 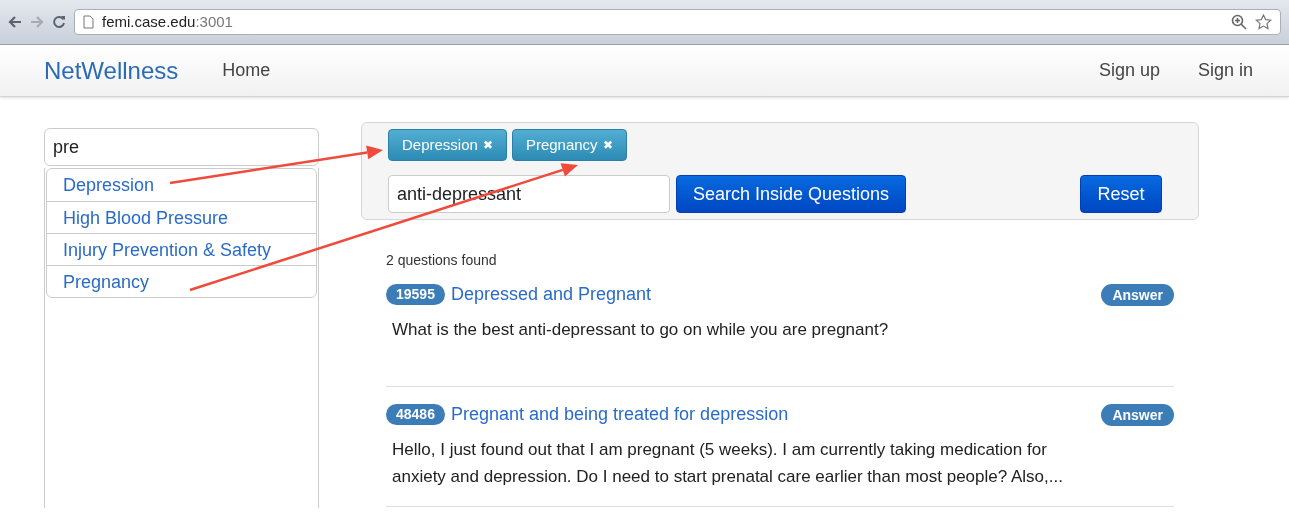 What do you see at coordinates (59, 22) in the screenshot?
I see `reload-icon` at bounding box center [59, 22].